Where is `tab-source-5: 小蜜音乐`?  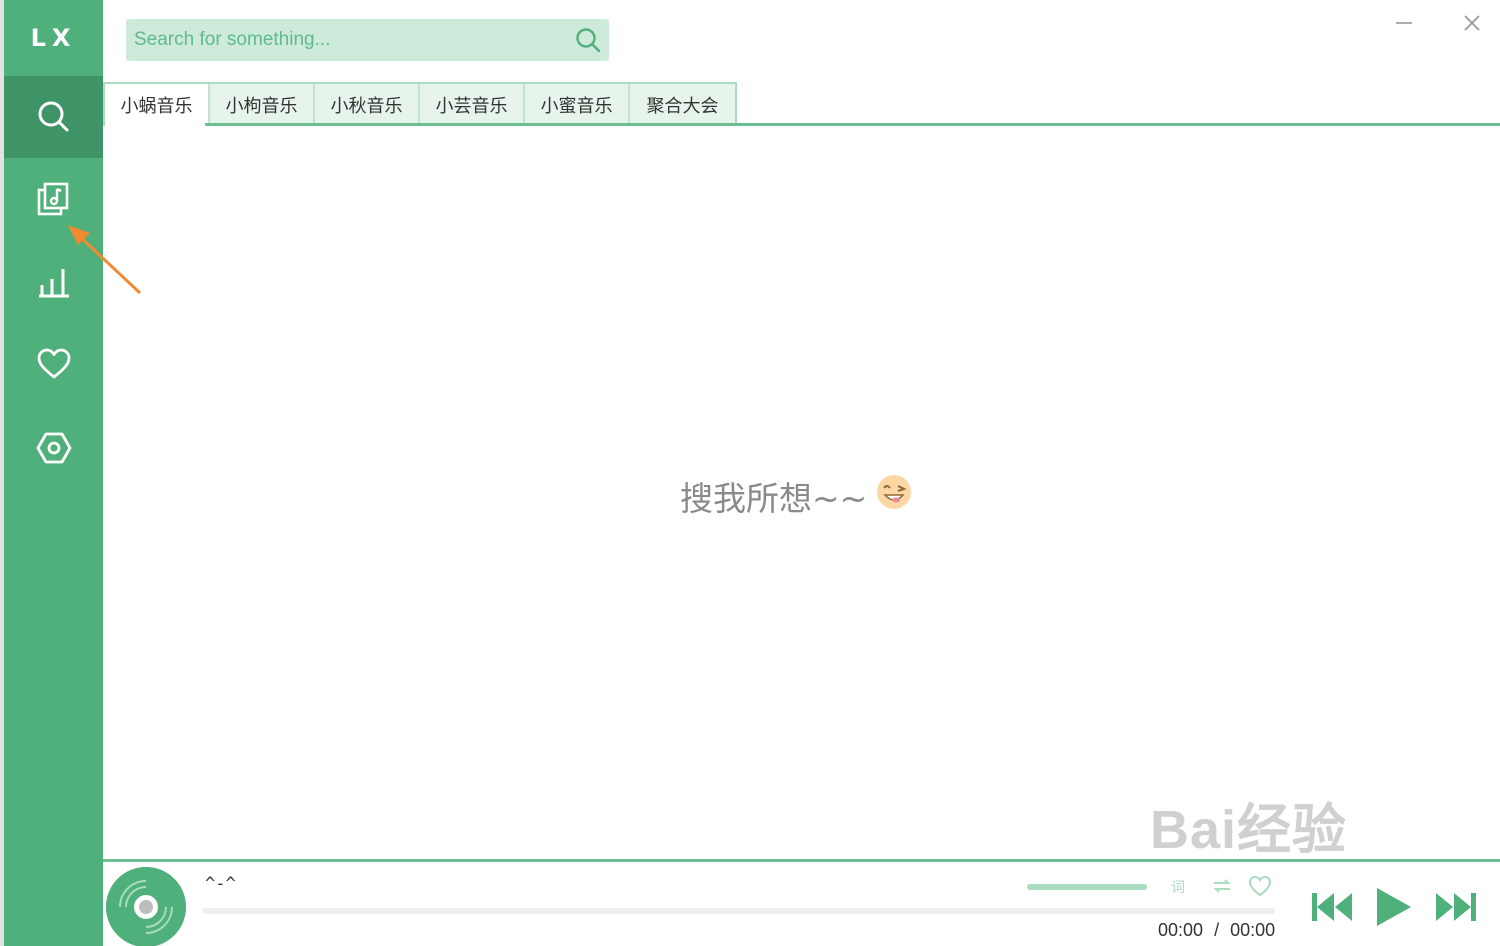
tab-source-5: 小蜜音乐 is located at coordinates (577, 105).